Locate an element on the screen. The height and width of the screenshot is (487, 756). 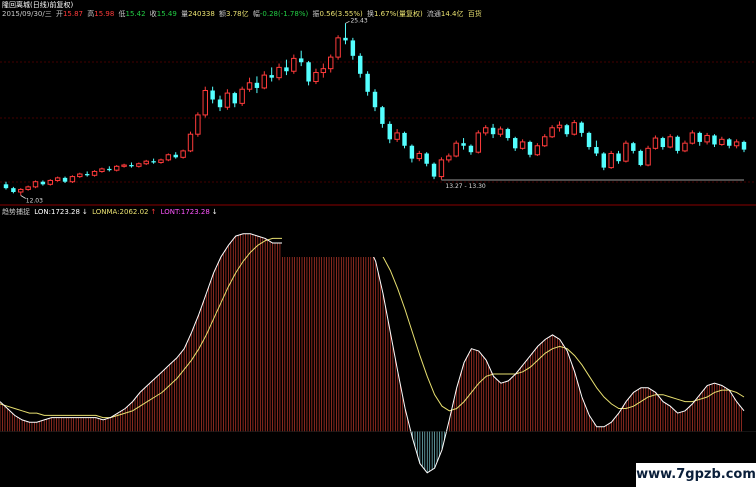
date-value: 2015/09/30/三 is located at coordinates (27, 14).